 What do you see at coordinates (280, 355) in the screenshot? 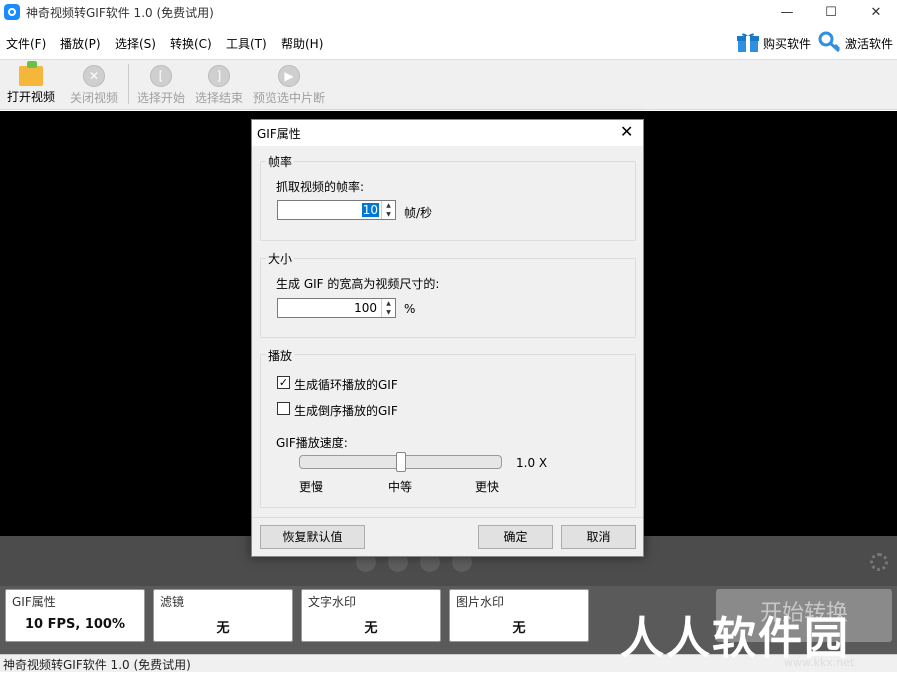
I see `playback-group-label: 播放` at bounding box center [280, 355].